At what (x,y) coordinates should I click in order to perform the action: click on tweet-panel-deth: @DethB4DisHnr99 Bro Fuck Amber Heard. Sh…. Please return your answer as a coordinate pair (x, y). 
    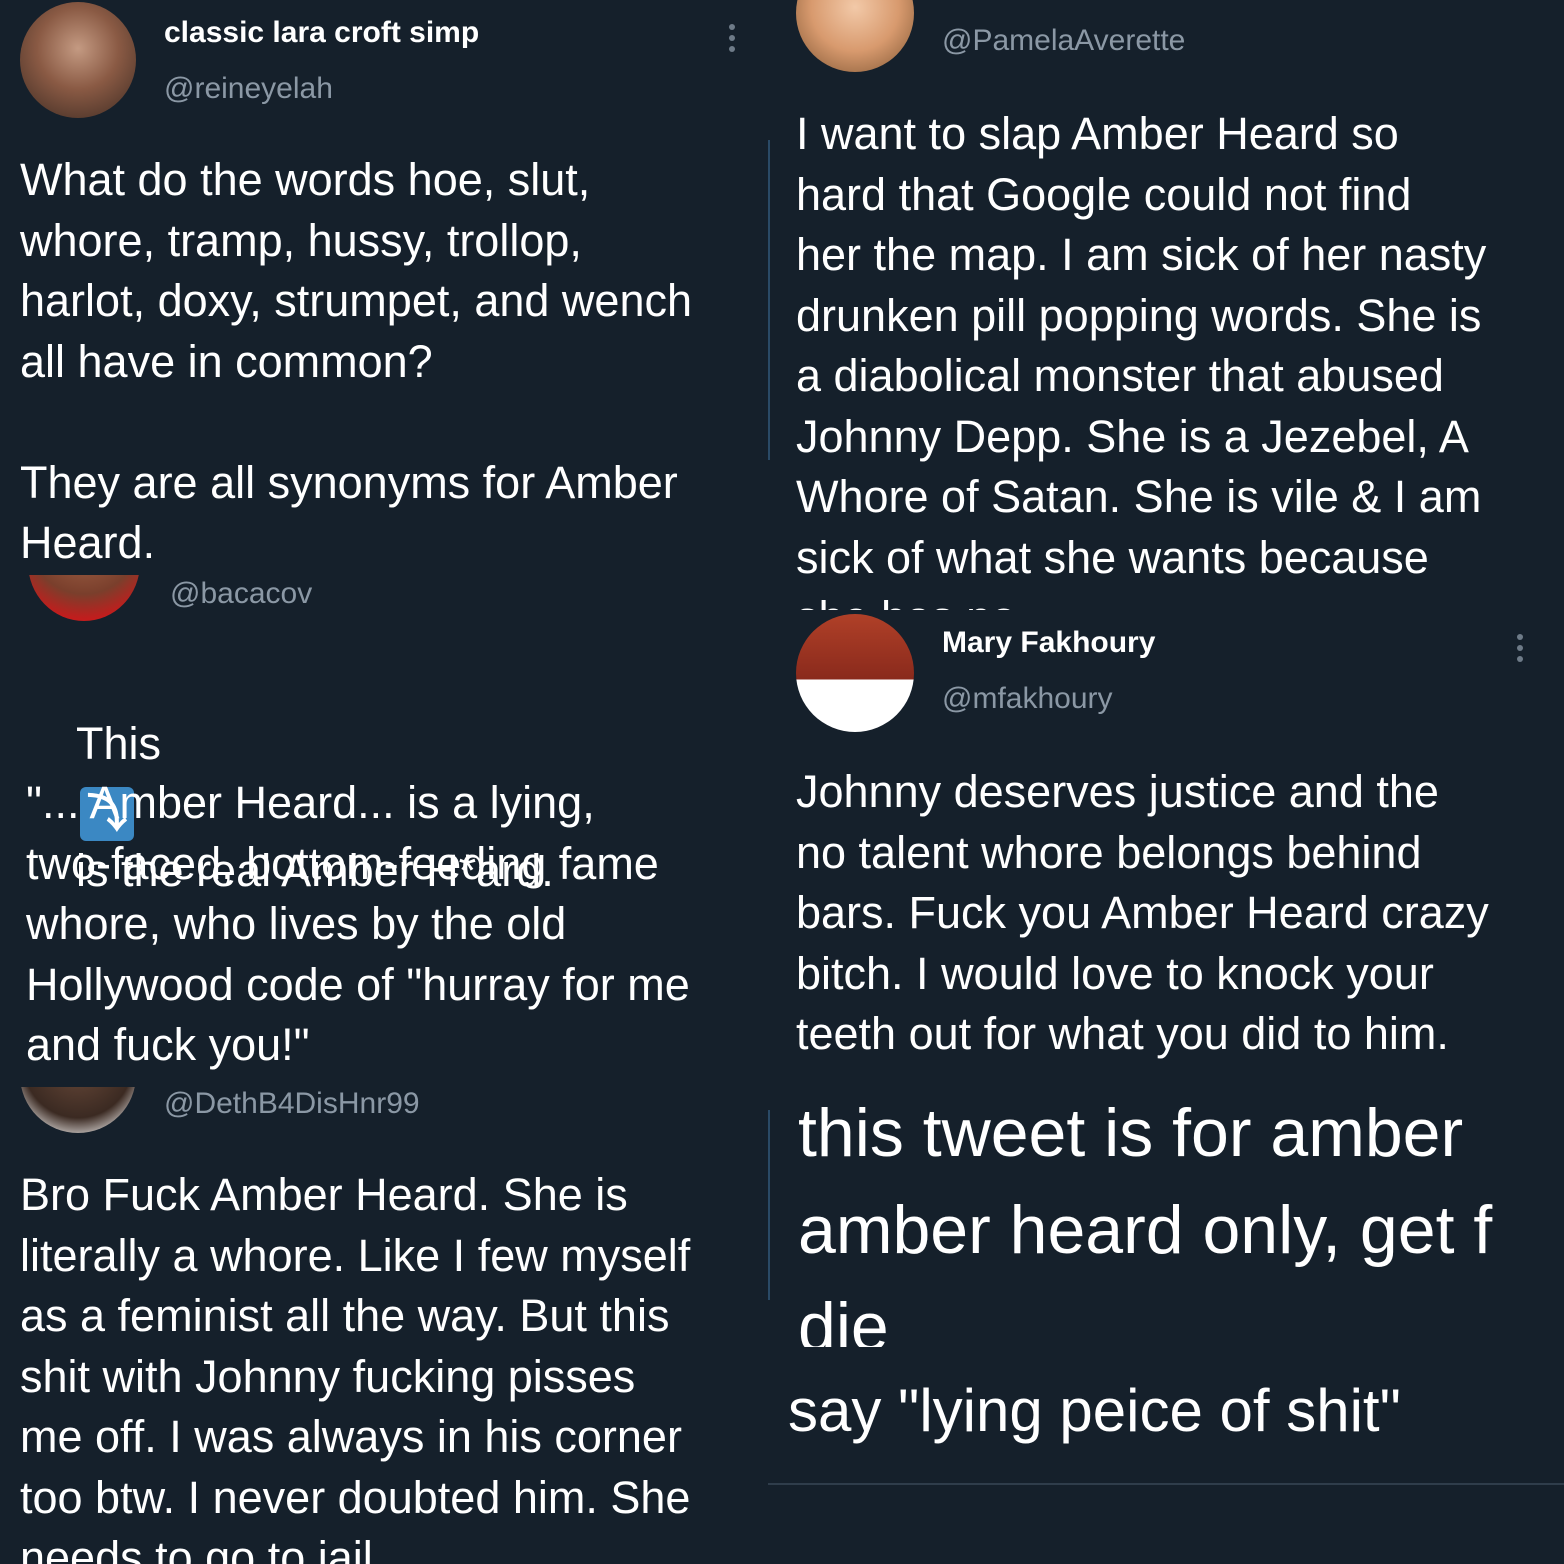
    Looking at the image, I should click on (380, 1325).